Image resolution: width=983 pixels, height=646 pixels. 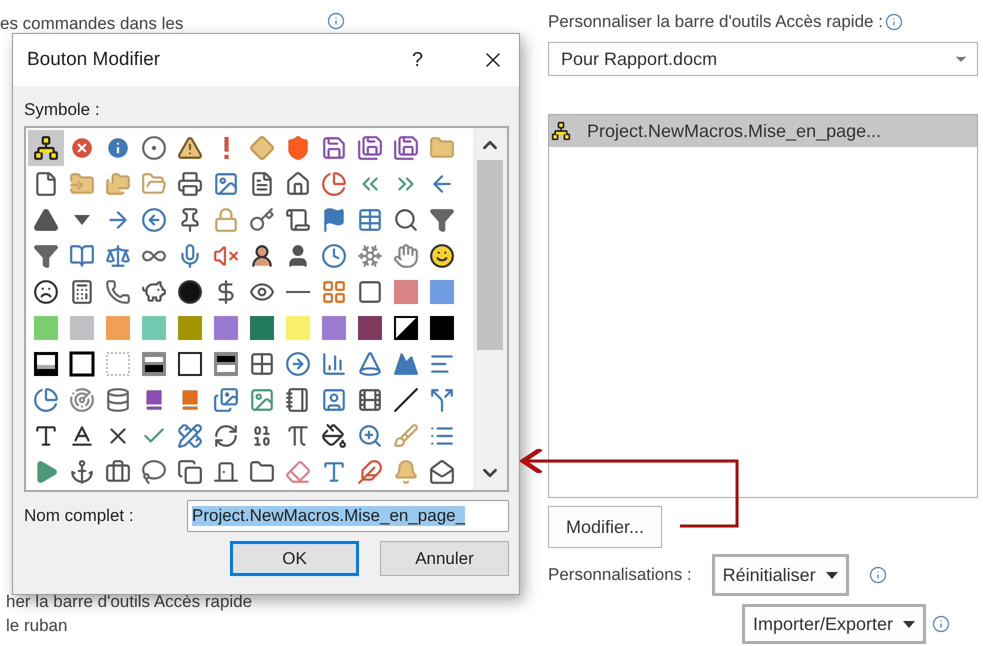 What do you see at coordinates (62, 110) in the screenshot?
I see `symbol-label: Symbole :` at bounding box center [62, 110].